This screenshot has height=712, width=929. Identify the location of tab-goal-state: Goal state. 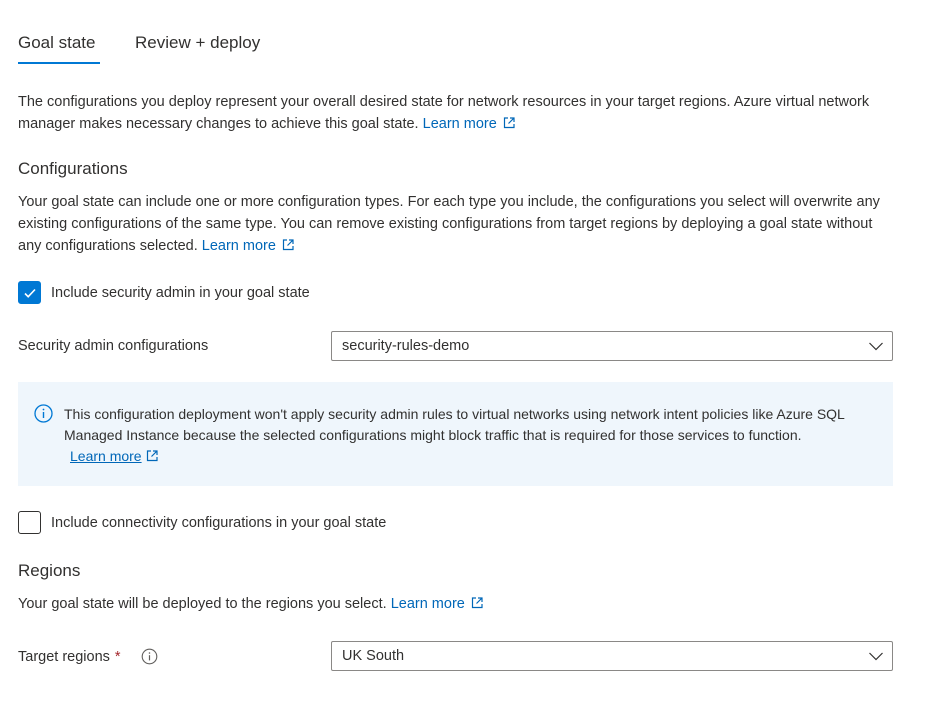
(59, 47).